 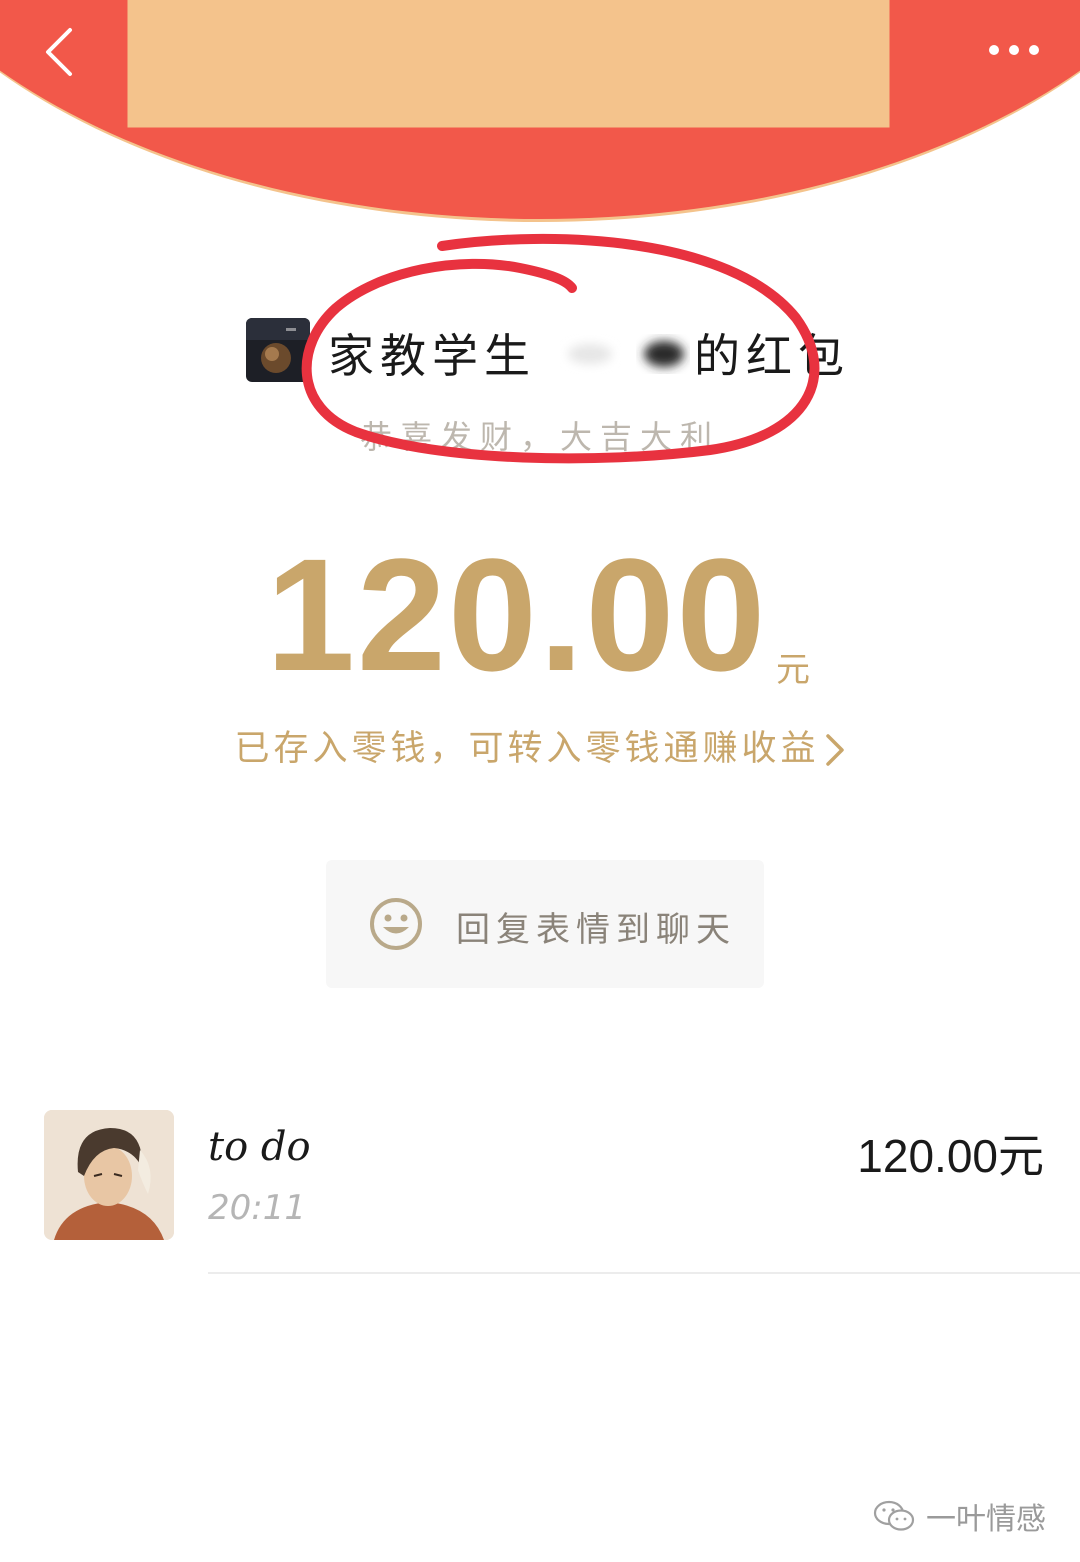 I want to click on amount-value: 120.00, so click(x=517, y=614).